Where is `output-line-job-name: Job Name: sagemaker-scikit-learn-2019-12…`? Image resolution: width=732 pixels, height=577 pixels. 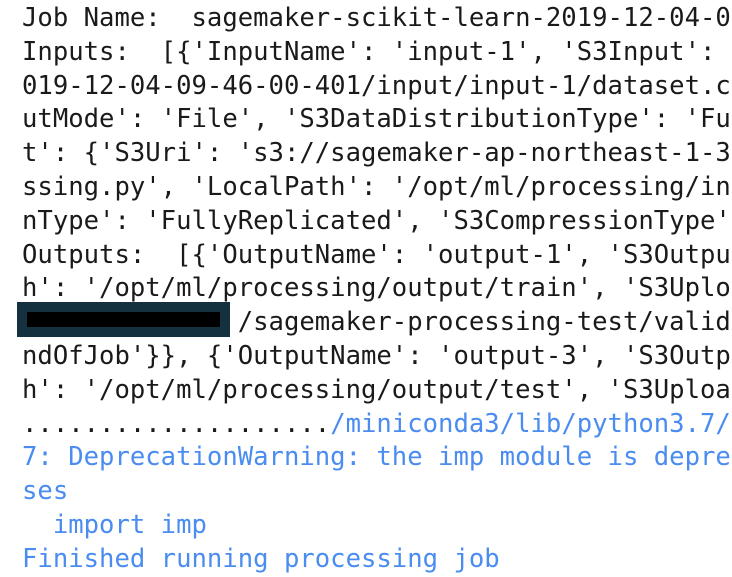
output-line-job-name: Job Name: sagemaker-scikit-learn-2019-12… is located at coordinates (376, 18).